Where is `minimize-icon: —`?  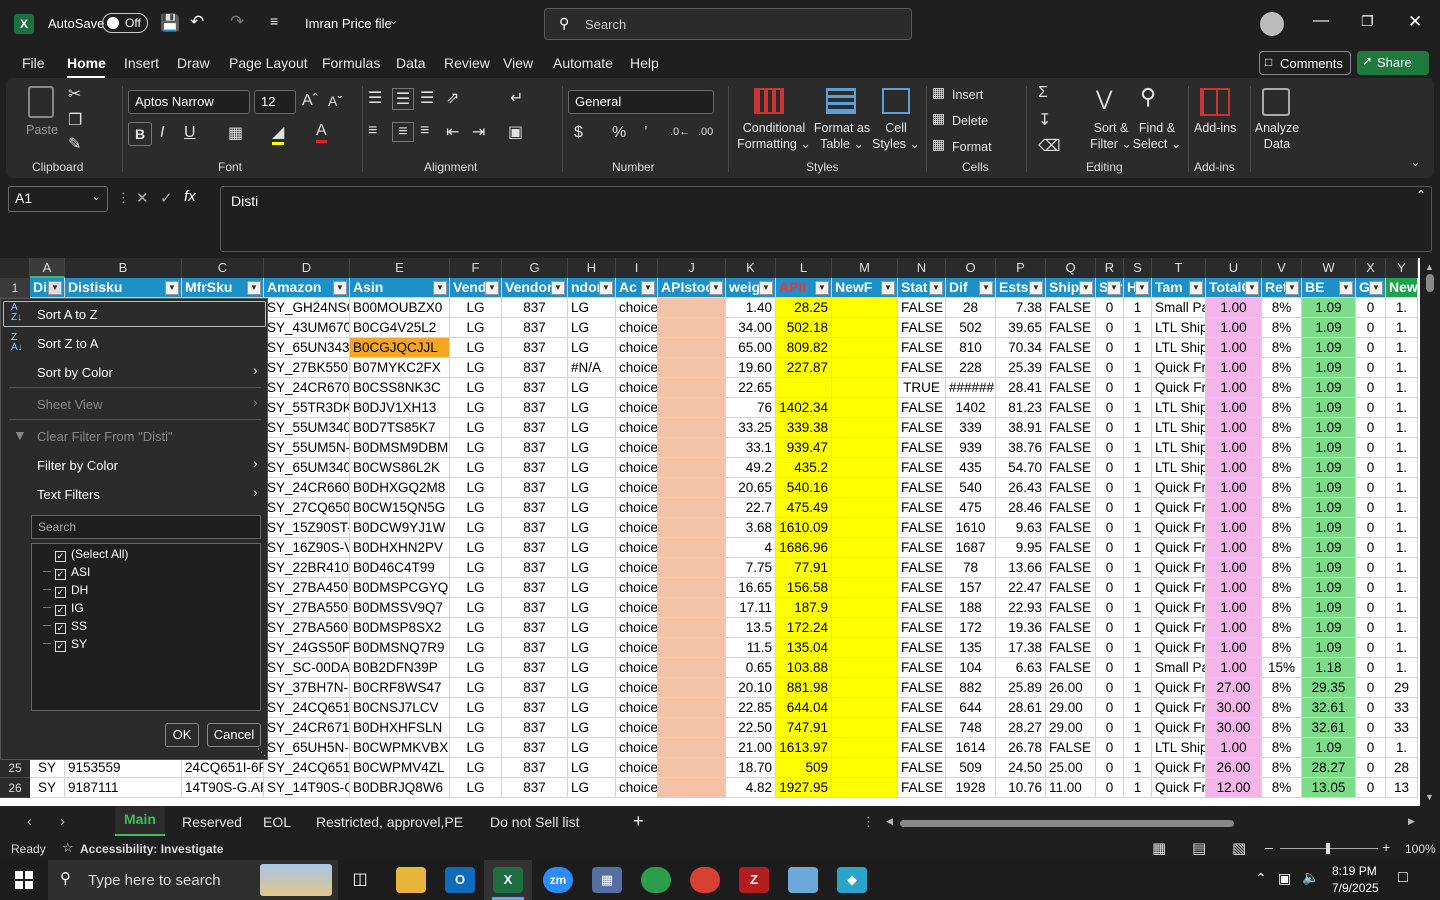 minimize-icon: — is located at coordinates (1321, 21).